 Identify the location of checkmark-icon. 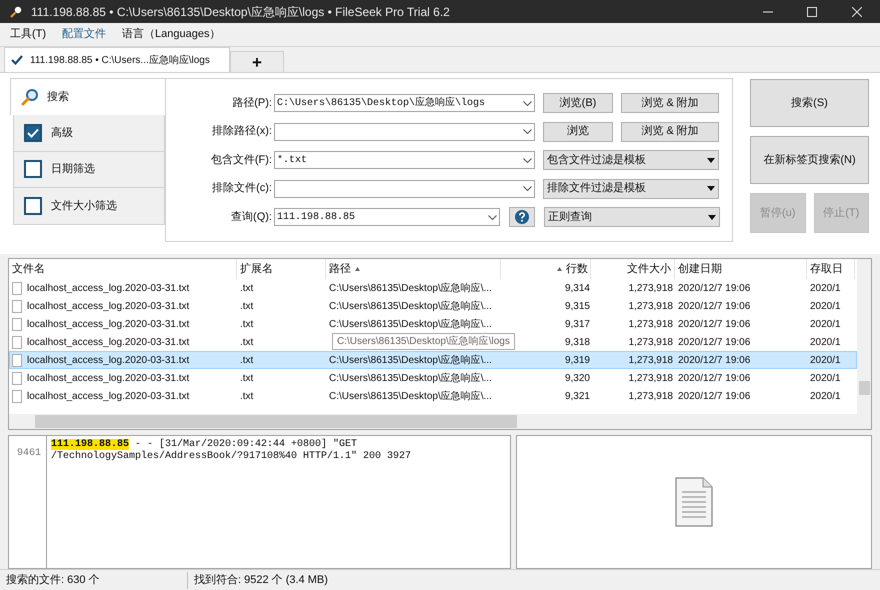
(17, 60).